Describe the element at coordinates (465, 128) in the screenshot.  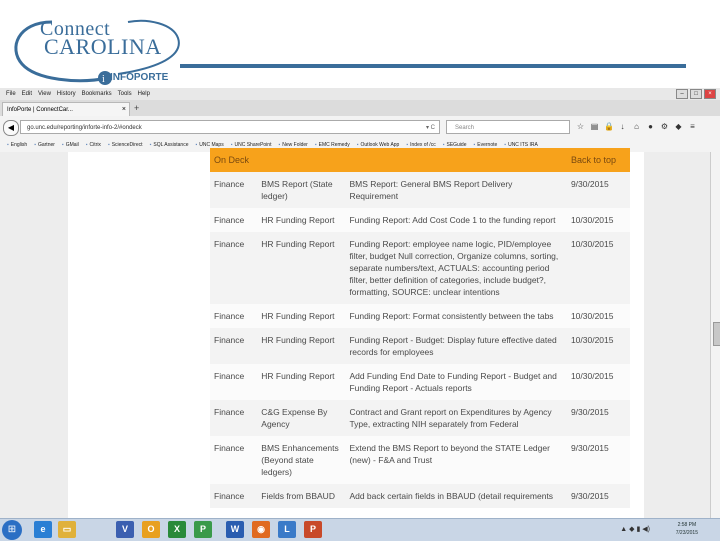
I see `search-placeholder: Search` at that location.